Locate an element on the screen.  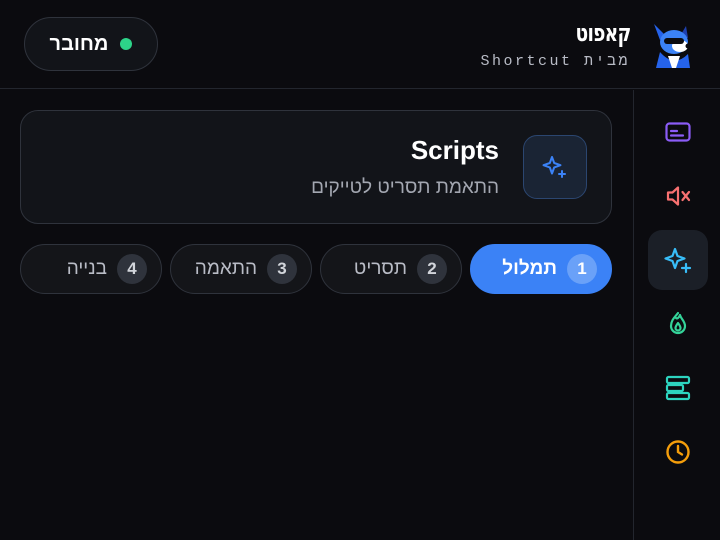
sidebar-item-silence is located at coordinates (678, 196).